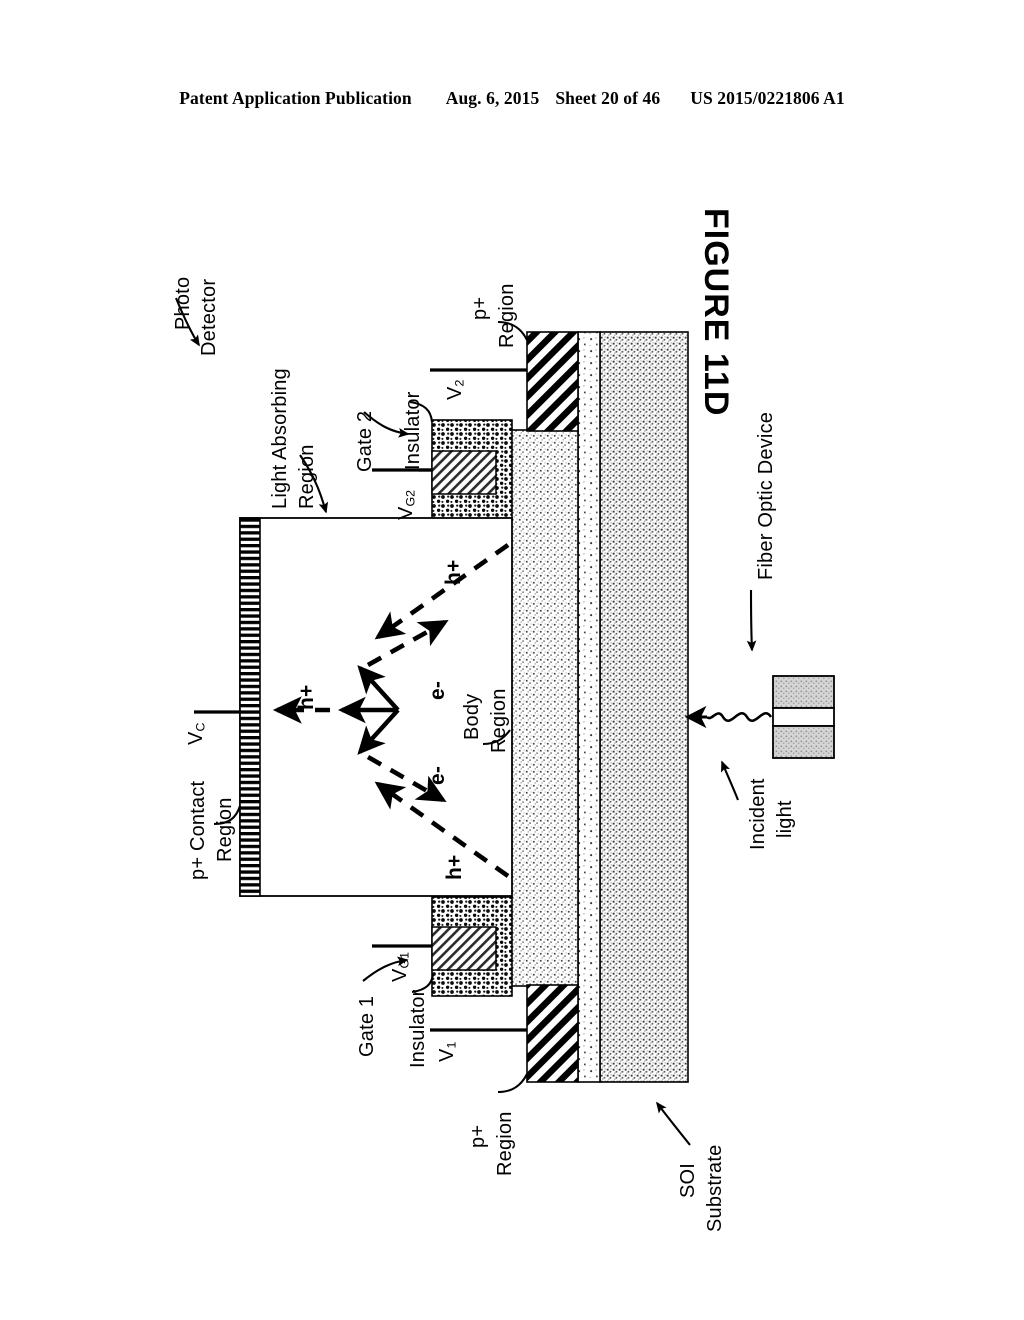 The height and width of the screenshot is (1320, 1024). I want to click on label-soi-substrate-line2: Substrate, so click(715, 1188).